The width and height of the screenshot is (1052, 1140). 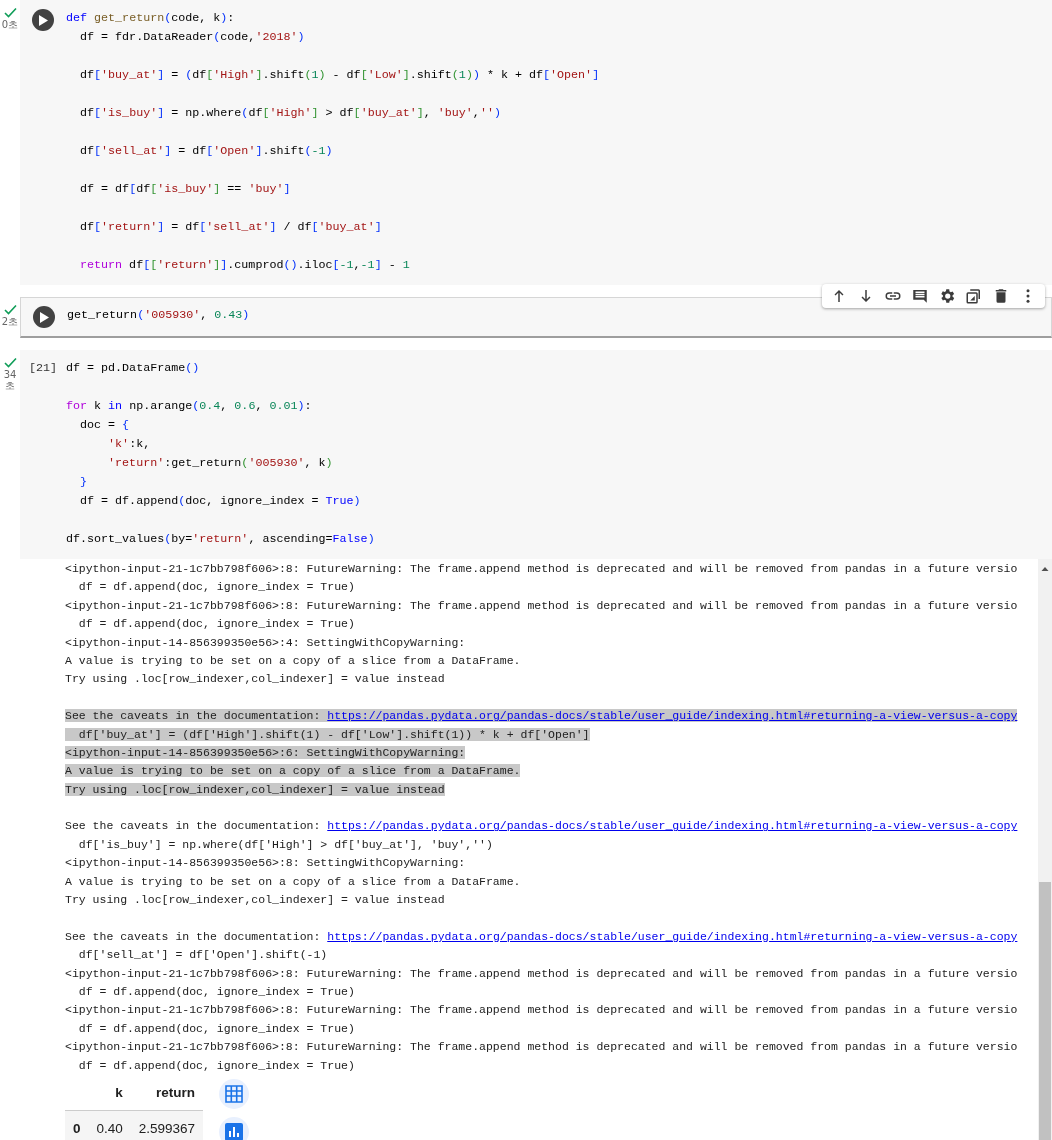 What do you see at coordinates (129, 444) in the screenshot?
I see `code-line: 'k':k,` at bounding box center [129, 444].